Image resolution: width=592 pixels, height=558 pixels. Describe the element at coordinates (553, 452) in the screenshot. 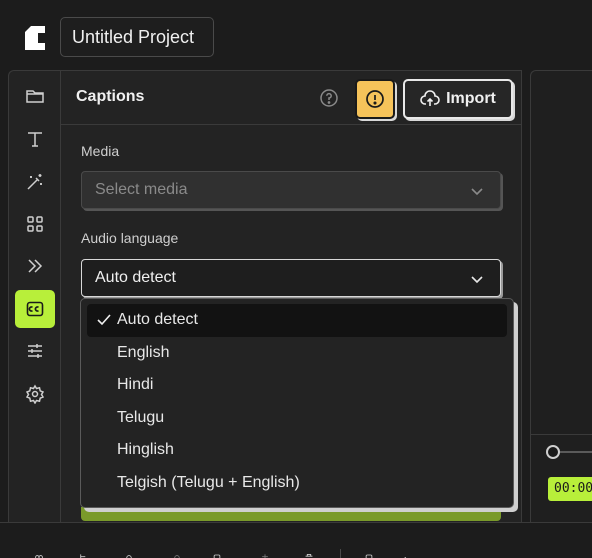

I see `playhead-handle` at that location.